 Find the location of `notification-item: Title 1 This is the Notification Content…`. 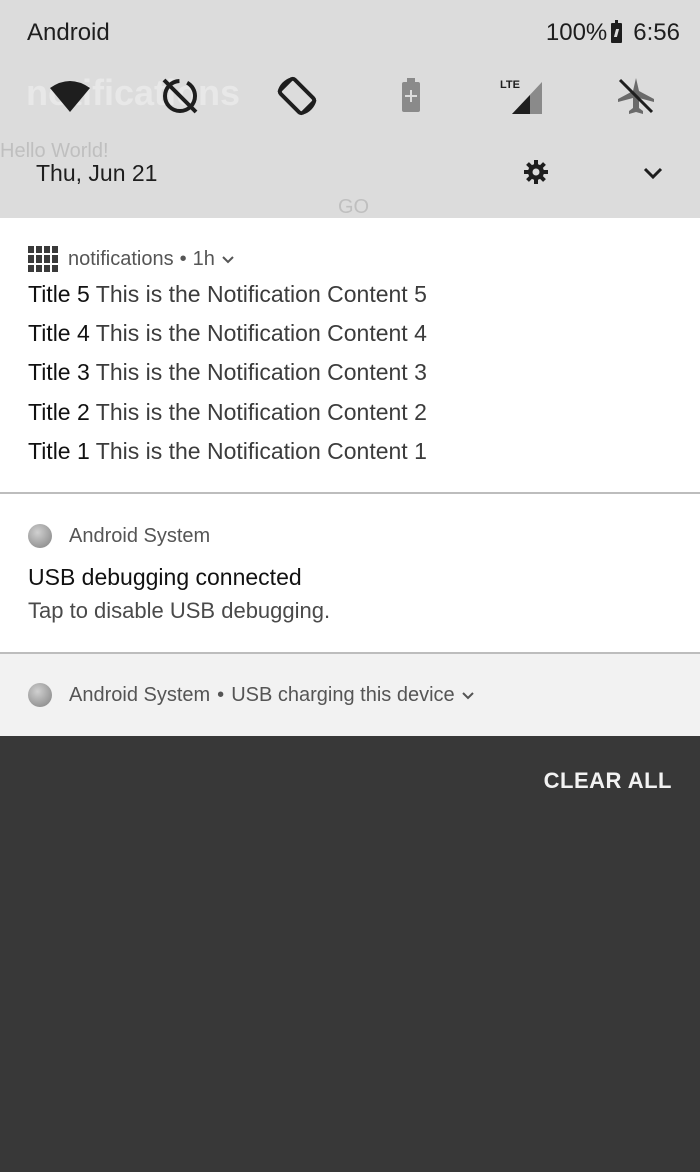

notification-item: Title 1 This is the Notification Content… is located at coordinates (227, 451).